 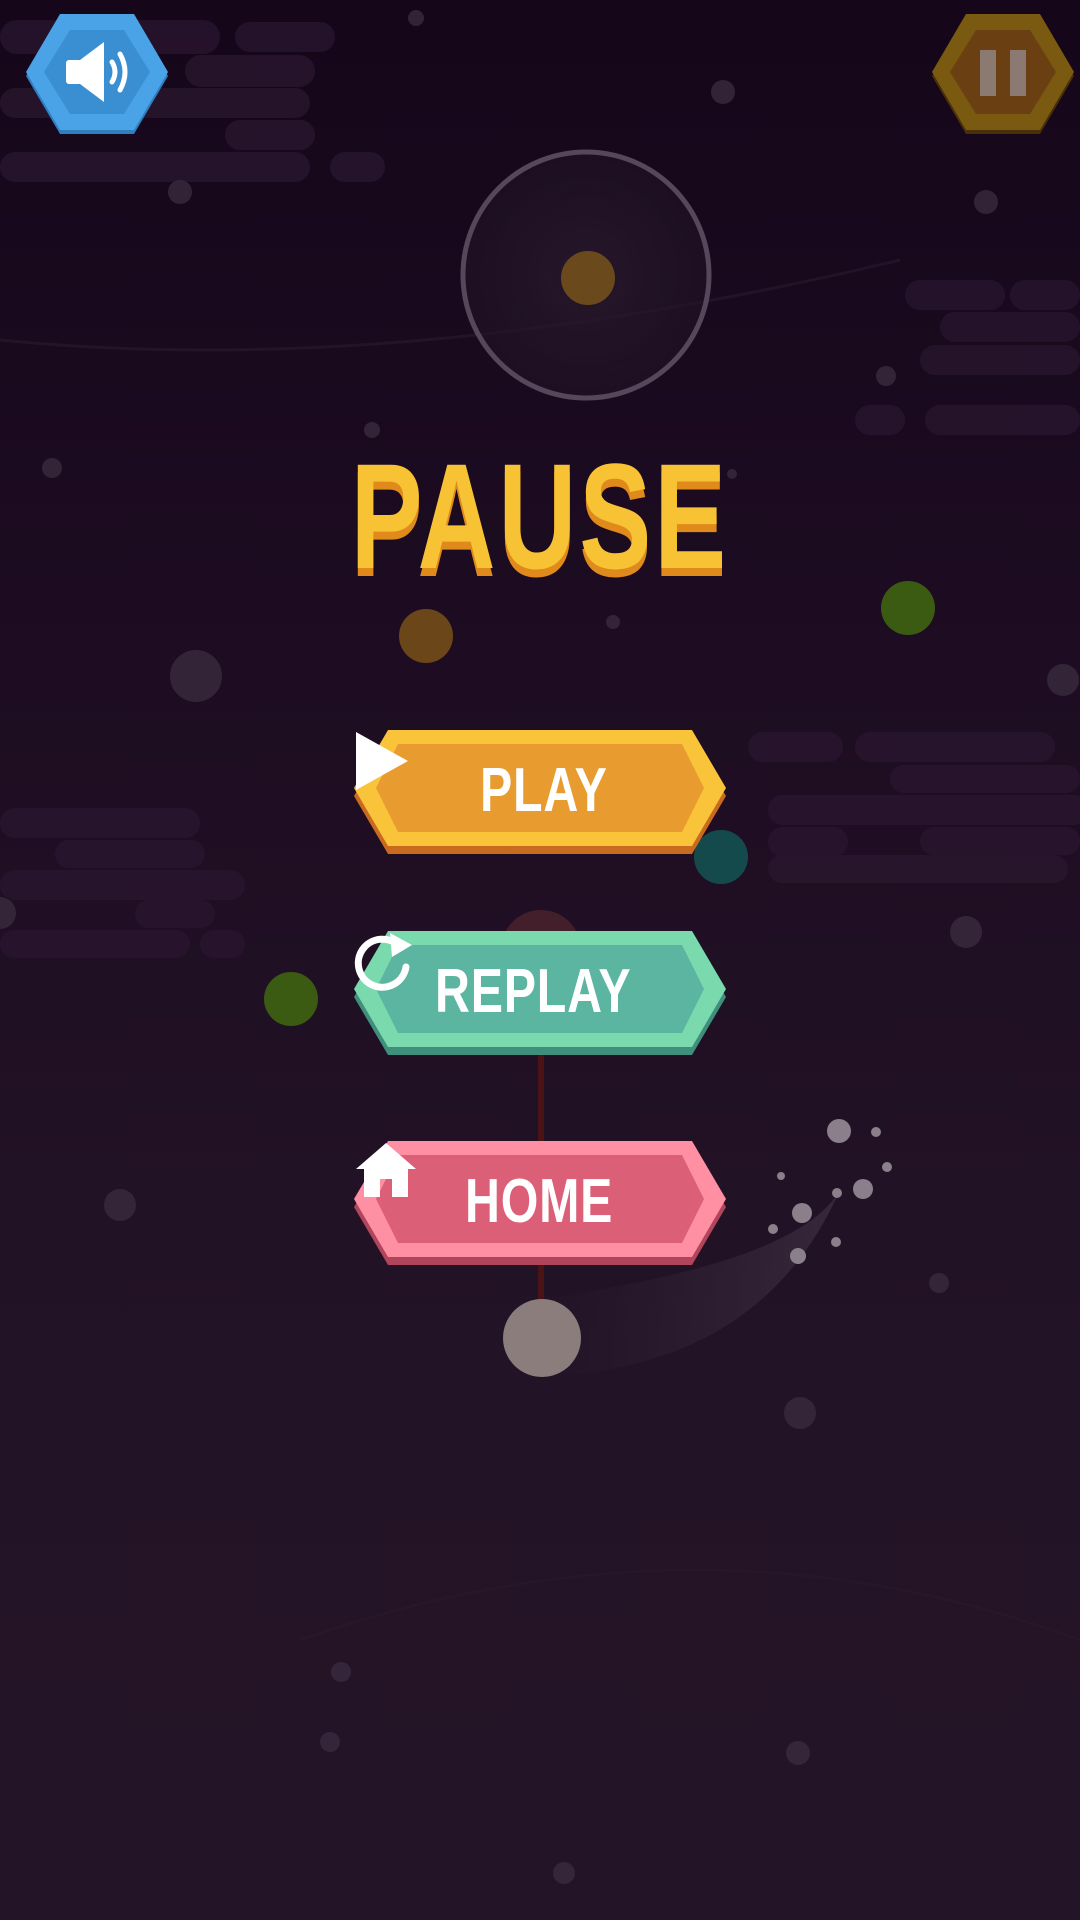 What do you see at coordinates (382, 761) in the screenshot?
I see `play-icon` at bounding box center [382, 761].